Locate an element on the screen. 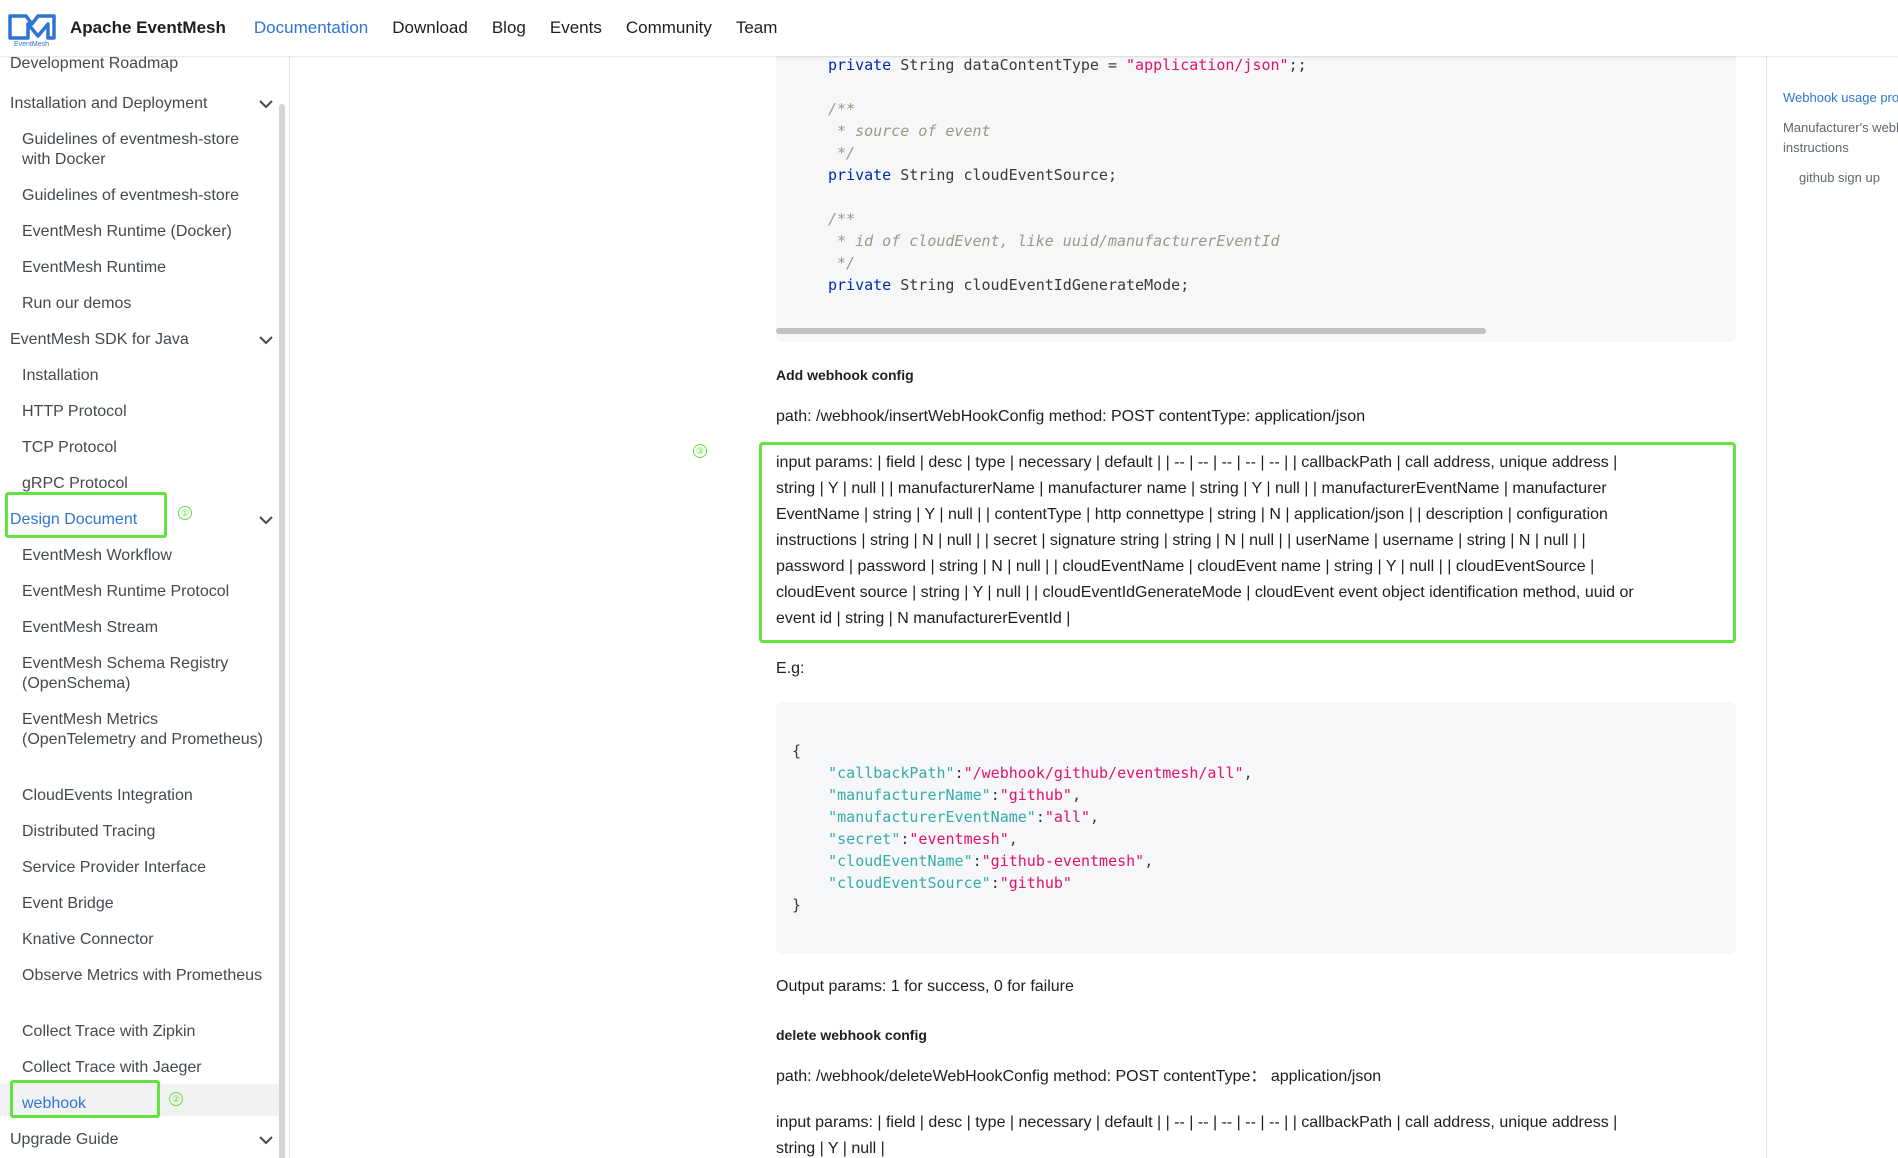 This screenshot has height=1158, width=1898. heading-add-webhook-config: Add webhook config is located at coordinates (845, 375).